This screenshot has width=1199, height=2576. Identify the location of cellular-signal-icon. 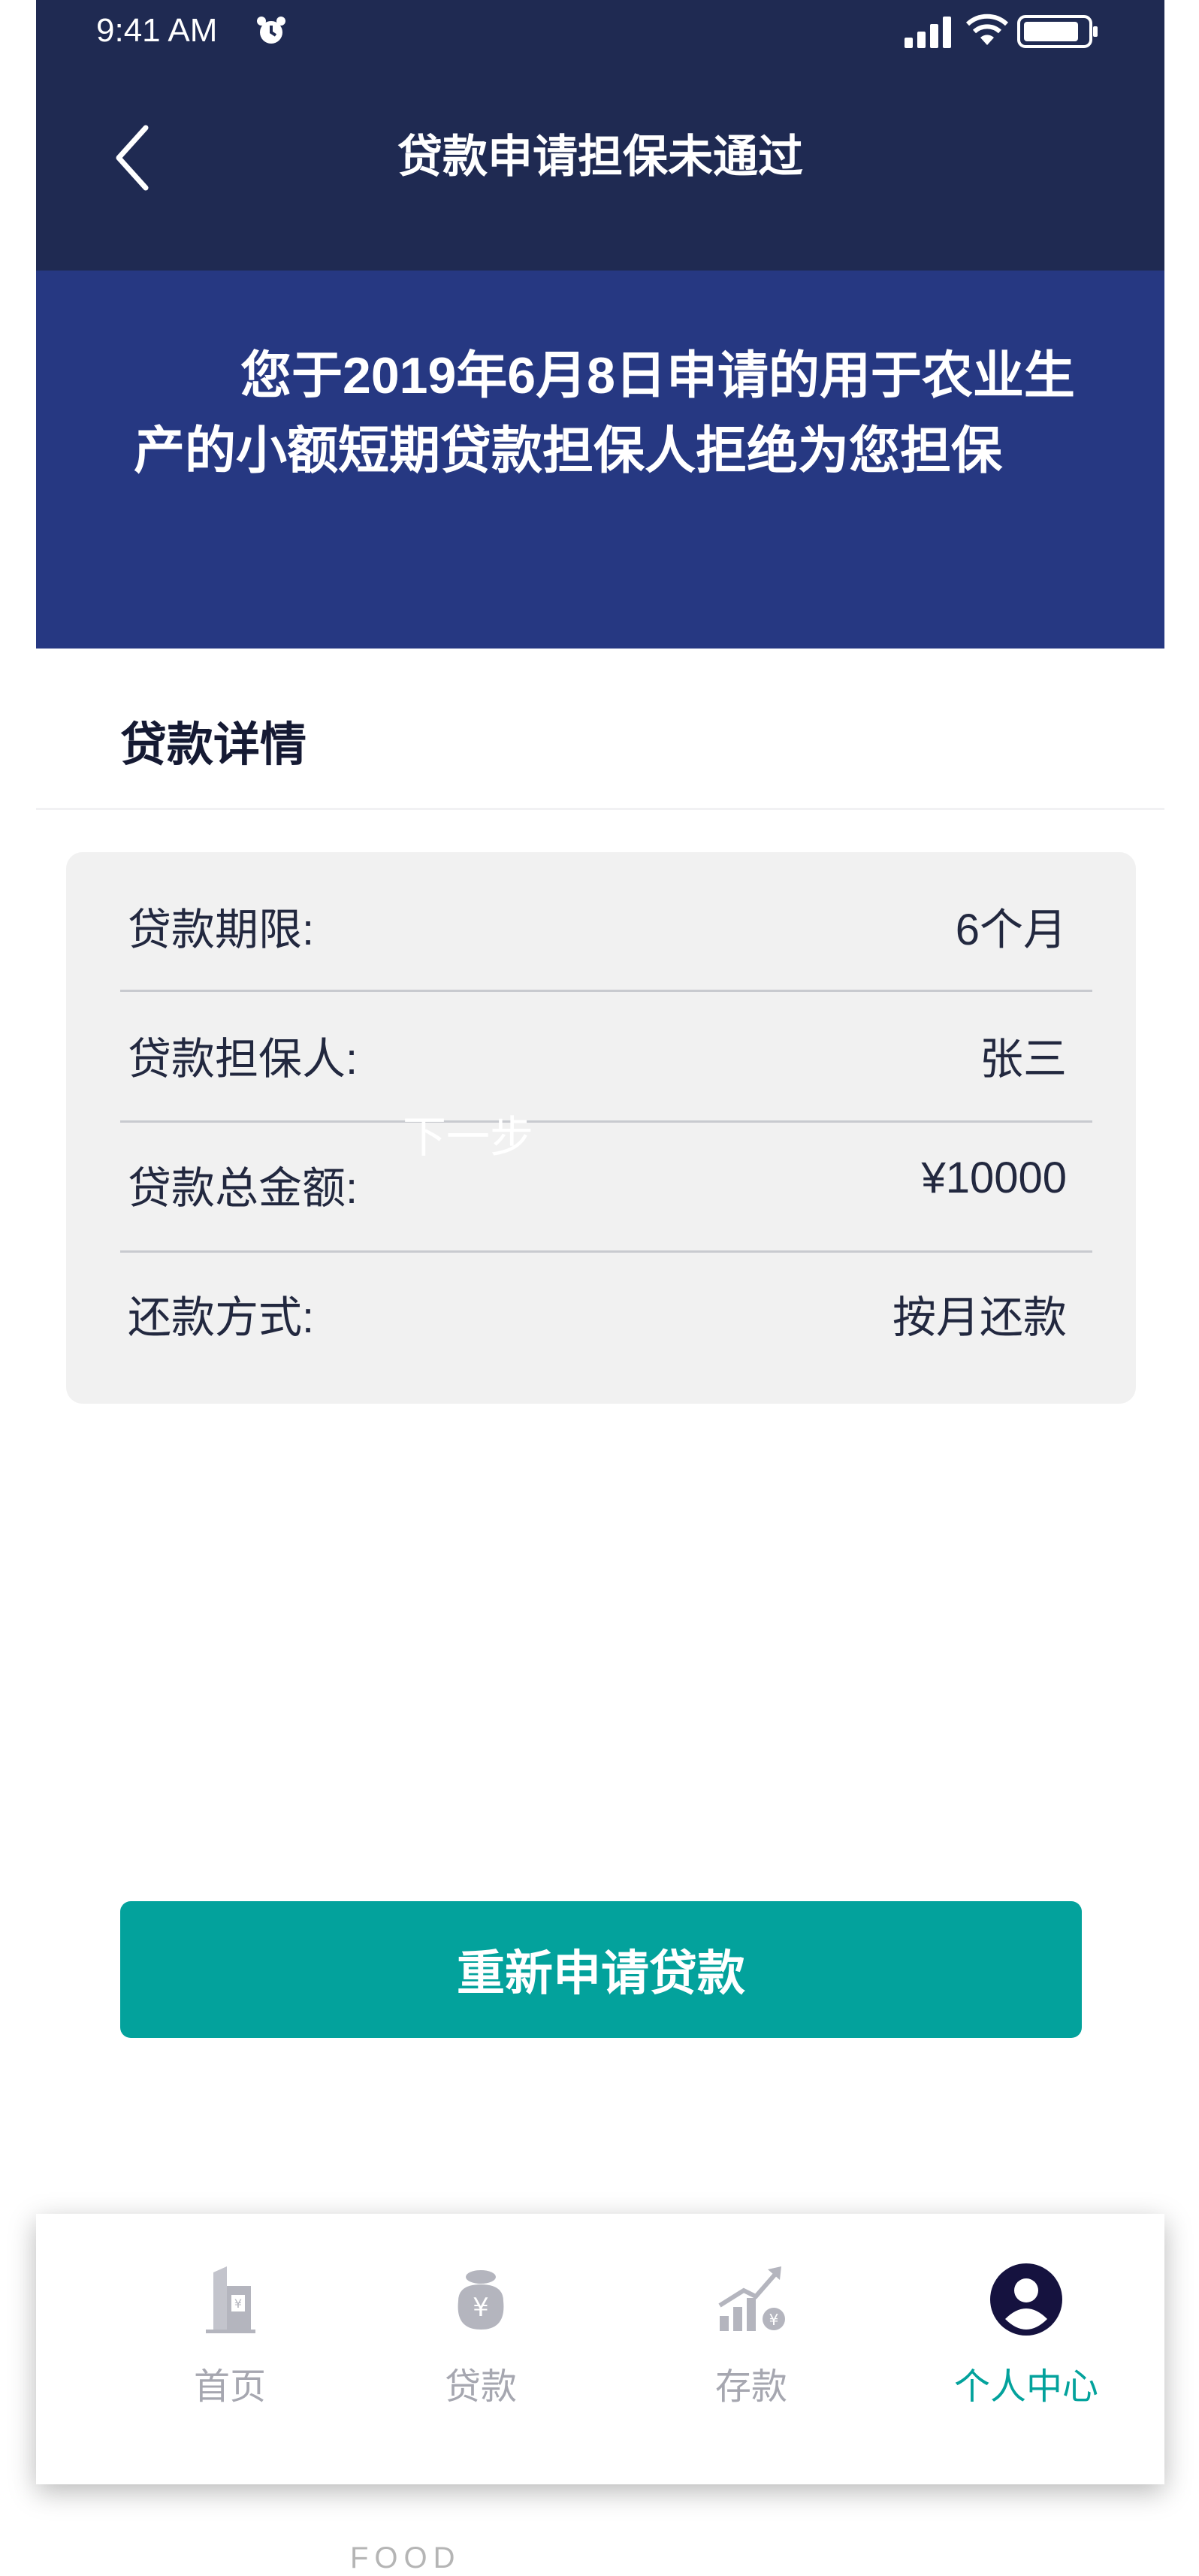
(928, 32).